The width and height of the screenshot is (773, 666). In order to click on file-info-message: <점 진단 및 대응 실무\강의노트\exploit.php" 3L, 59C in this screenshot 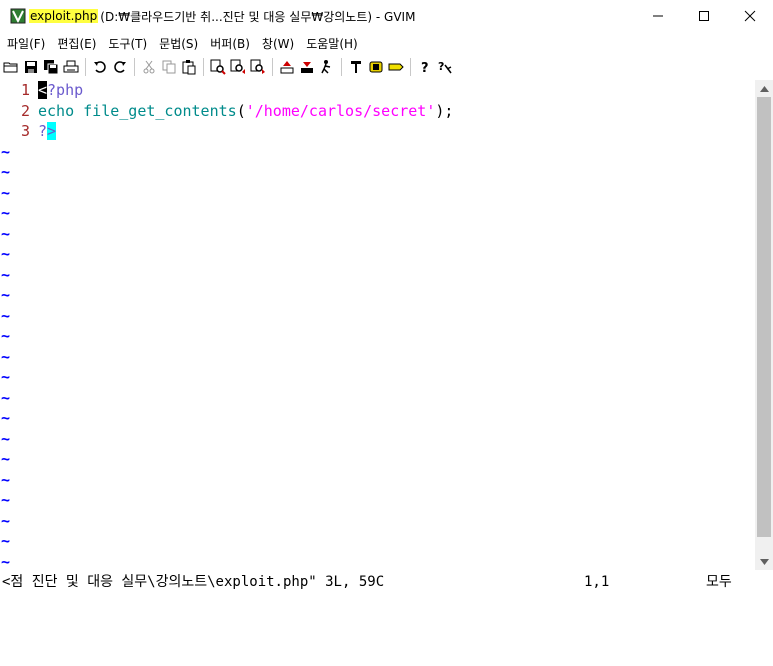, I will do `click(193, 582)`.